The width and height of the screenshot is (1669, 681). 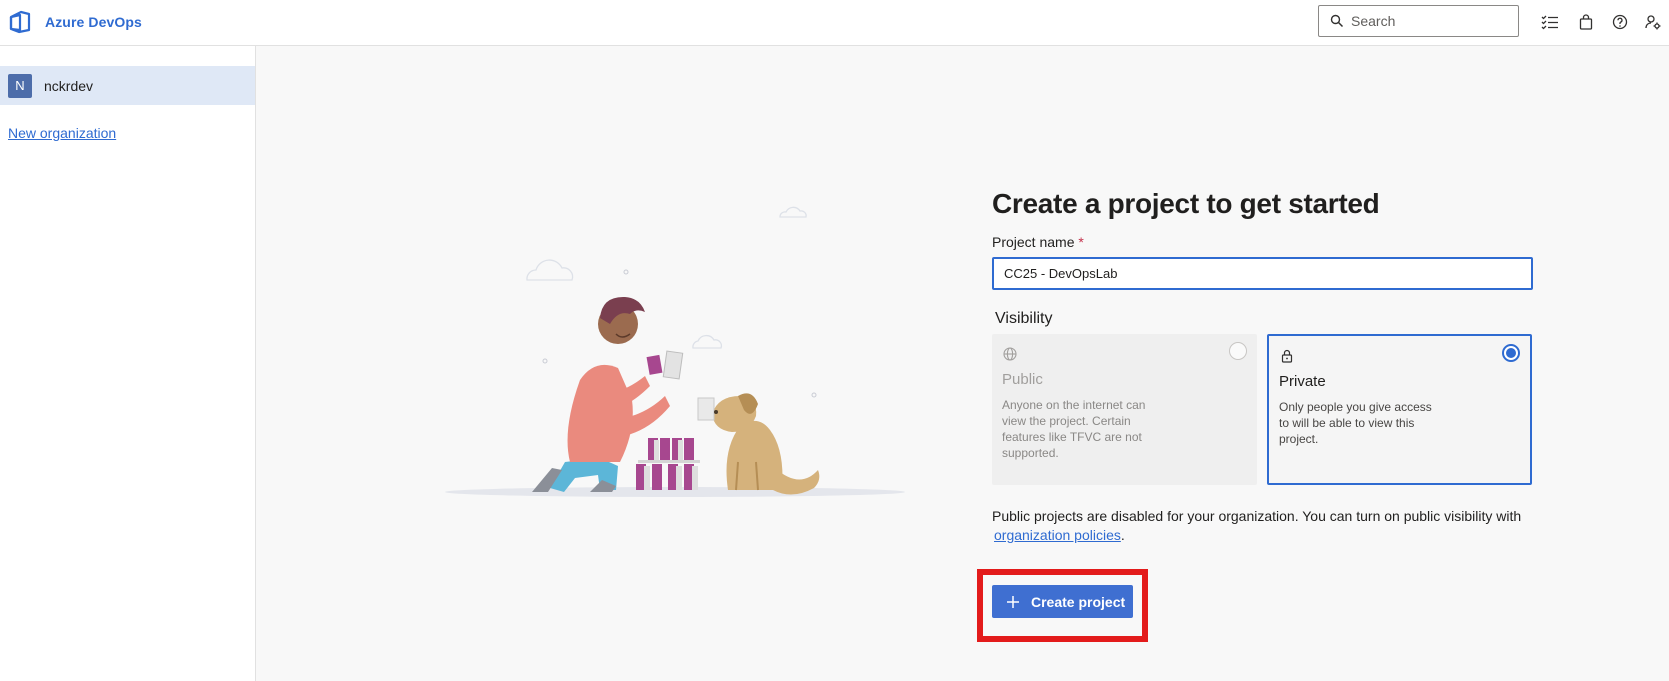 I want to click on plus-icon, so click(x=1013, y=601).